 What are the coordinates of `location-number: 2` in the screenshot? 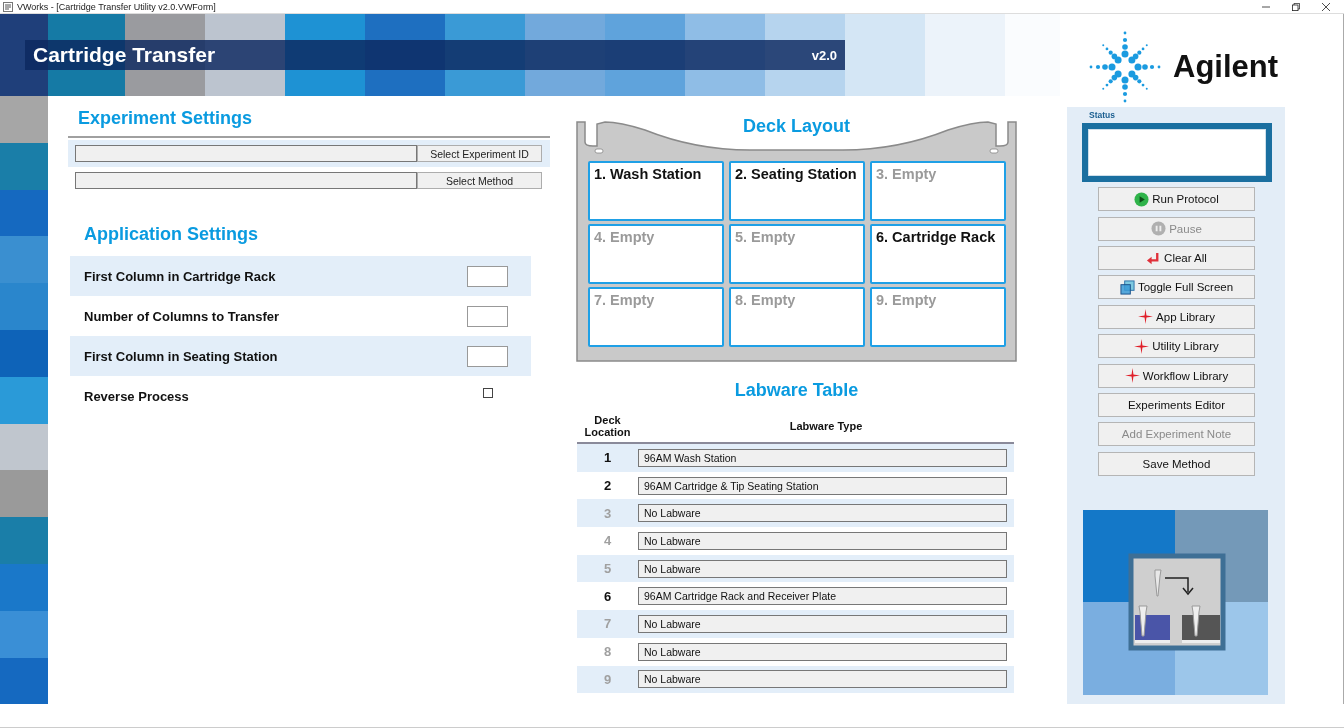 It's located at (607, 486).